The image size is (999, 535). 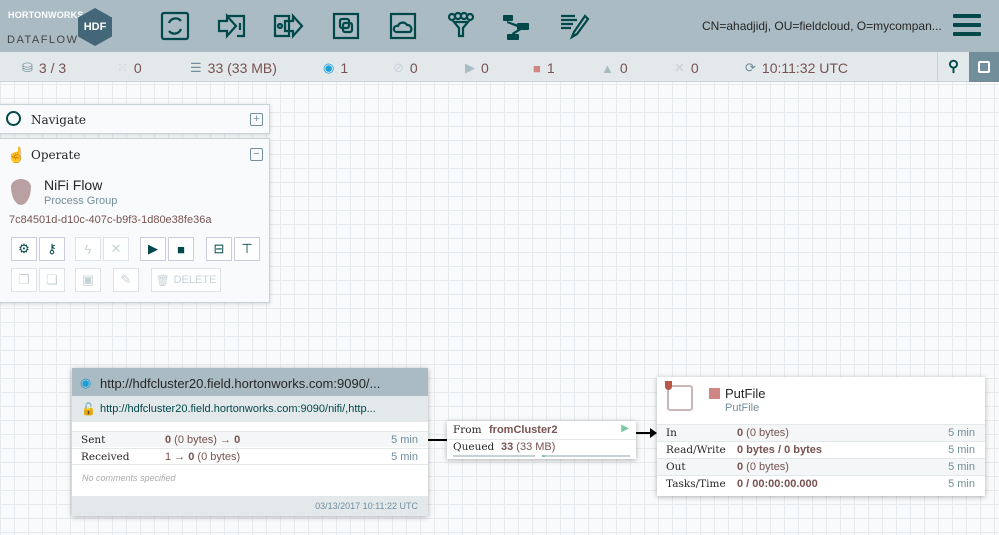 I want to click on color-button: ✎, so click(x=126, y=280).